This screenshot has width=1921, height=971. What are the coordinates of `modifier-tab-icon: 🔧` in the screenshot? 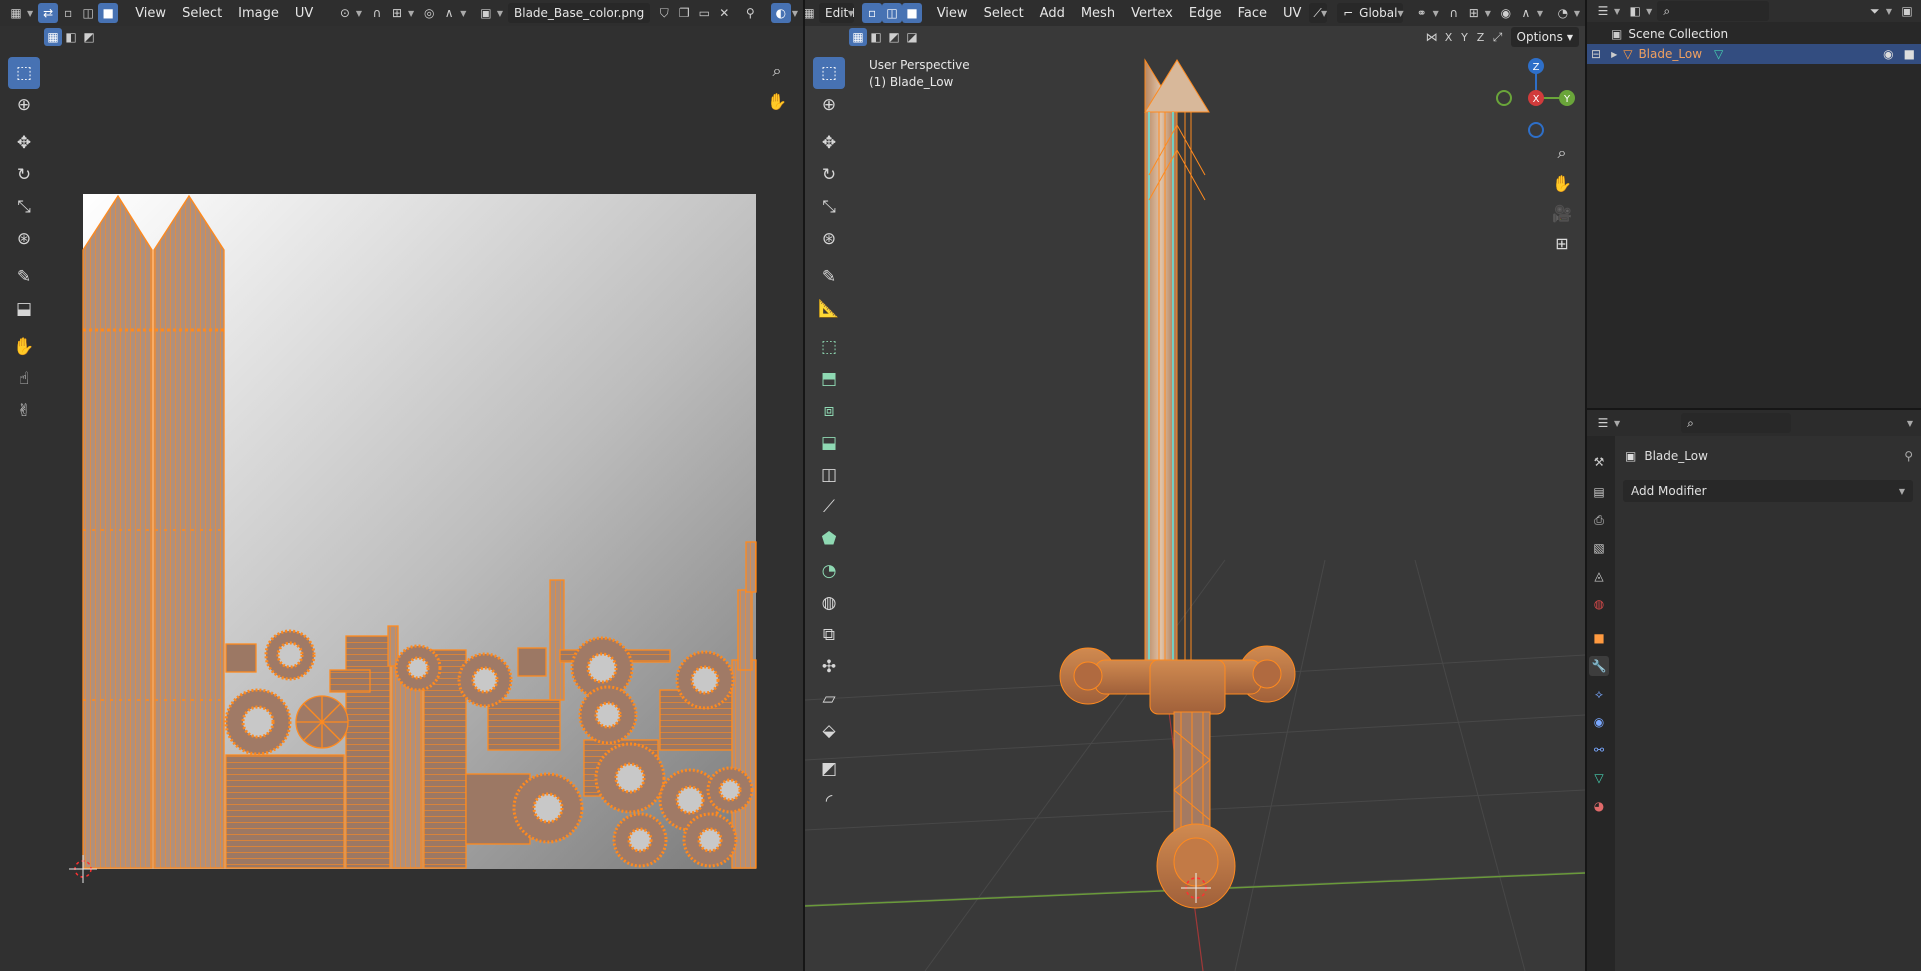 It's located at (1599, 666).